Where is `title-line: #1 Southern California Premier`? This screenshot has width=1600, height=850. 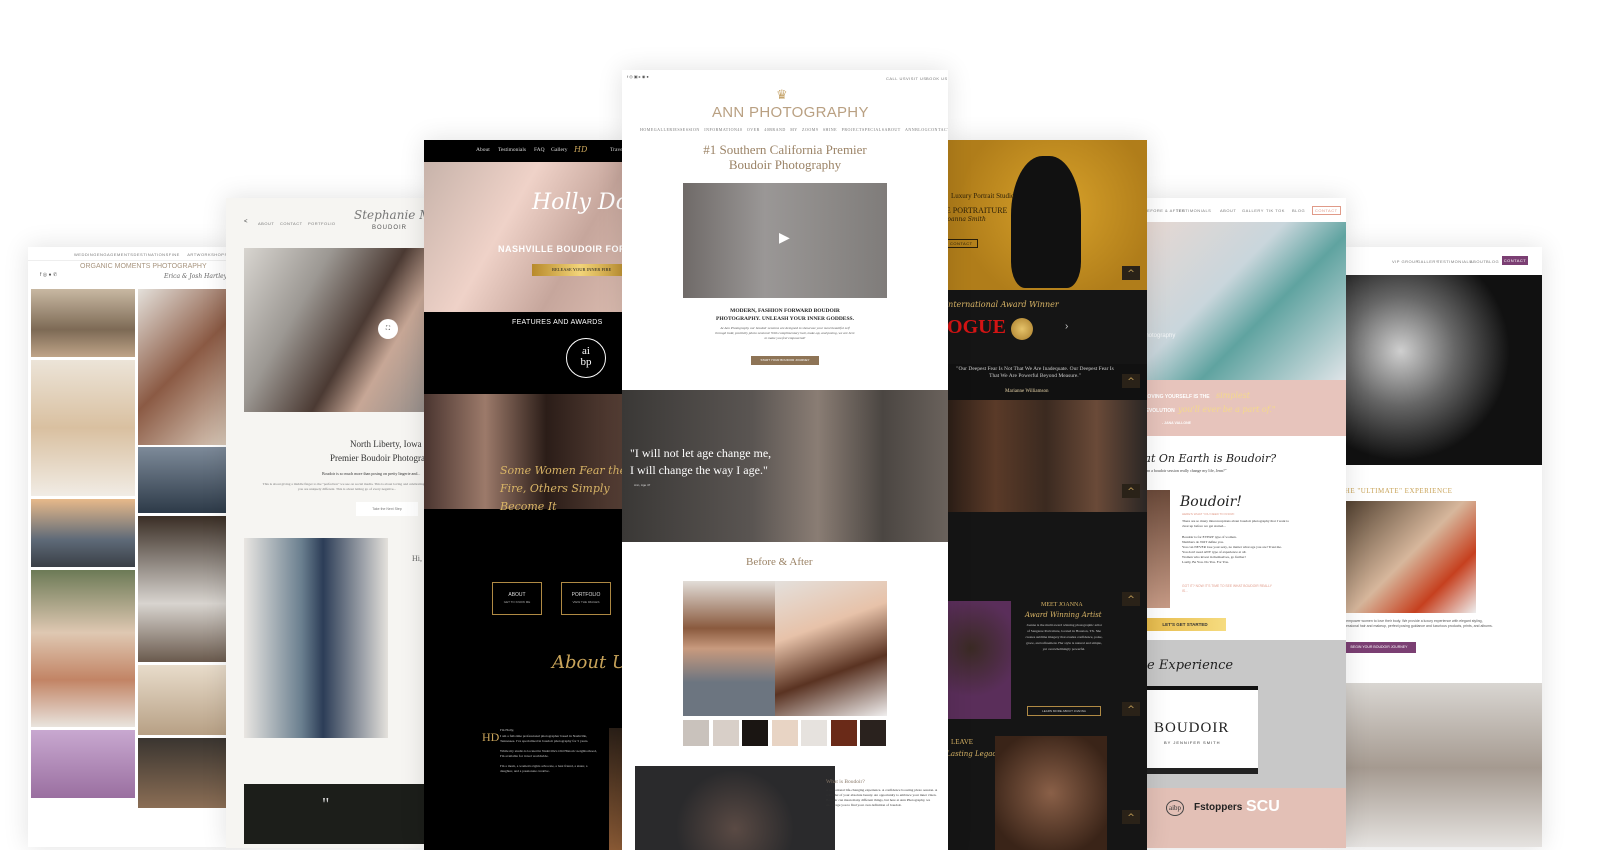 title-line: #1 Southern California Premier is located at coordinates (785, 149).